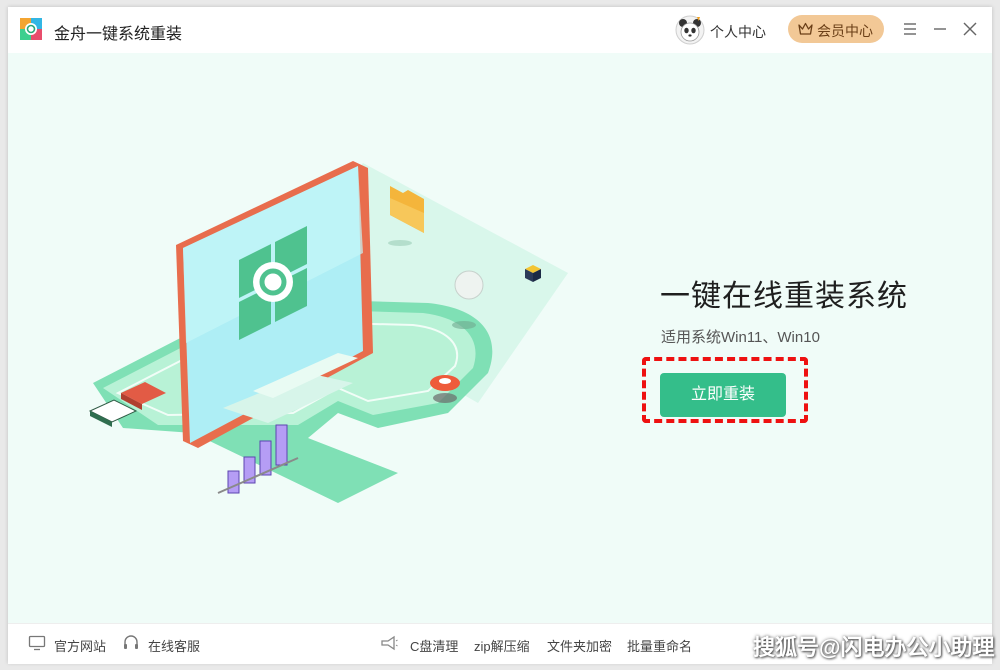 Image resolution: width=1000 pixels, height=670 pixels. What do you see at coordinates (740, 337) in the screenshot?
I see `supported-systems-text: 适用系统Win11、Win10` at bounding box center [740, 337].